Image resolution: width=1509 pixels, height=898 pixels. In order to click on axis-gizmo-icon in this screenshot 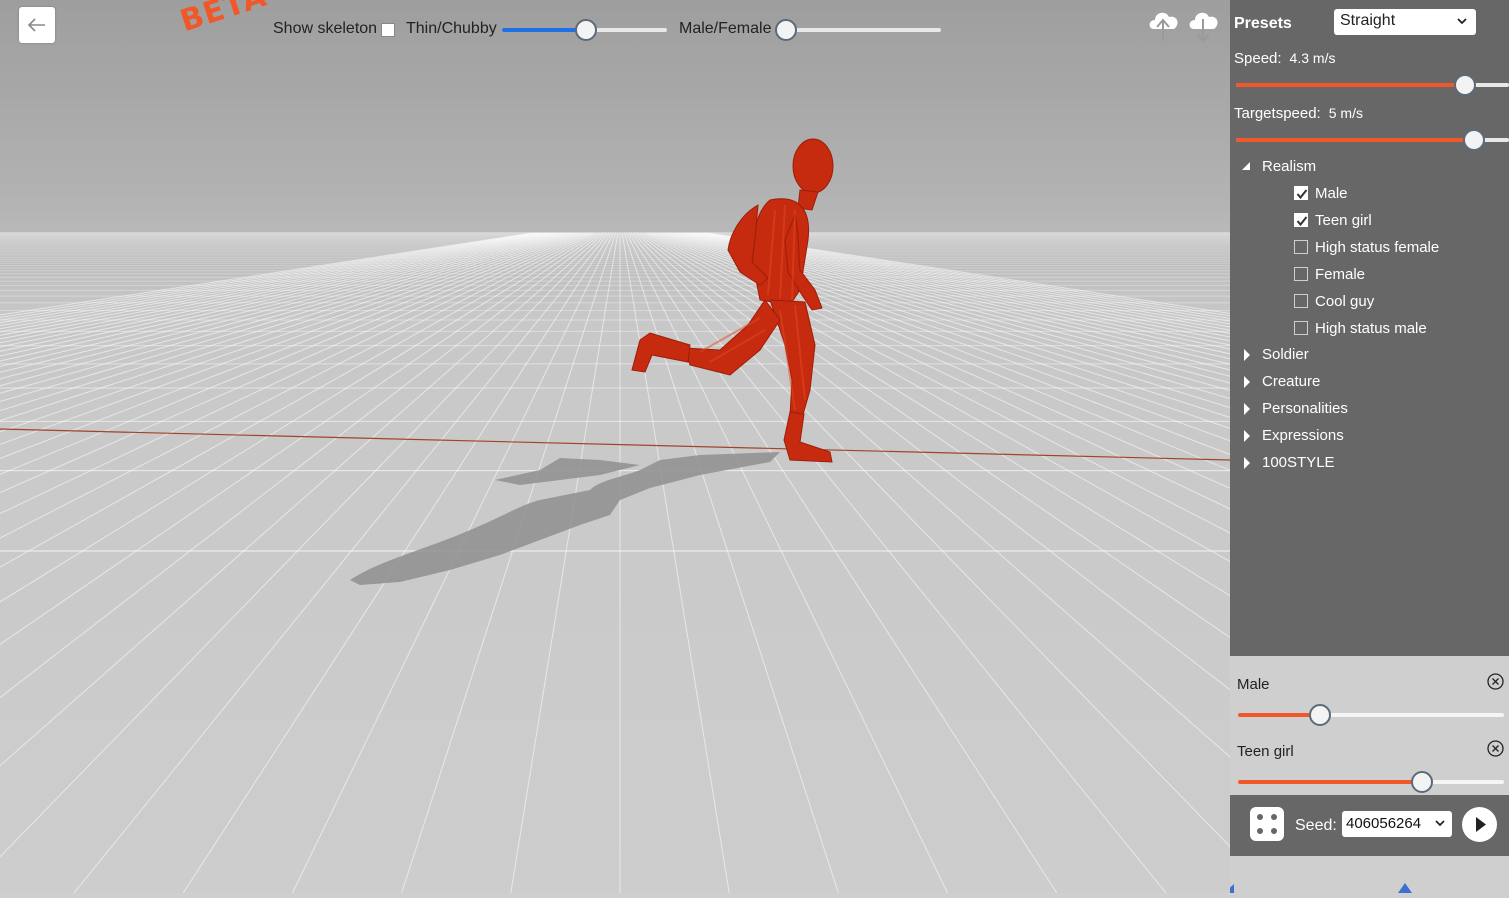, I will do `click(1318, 888)`.